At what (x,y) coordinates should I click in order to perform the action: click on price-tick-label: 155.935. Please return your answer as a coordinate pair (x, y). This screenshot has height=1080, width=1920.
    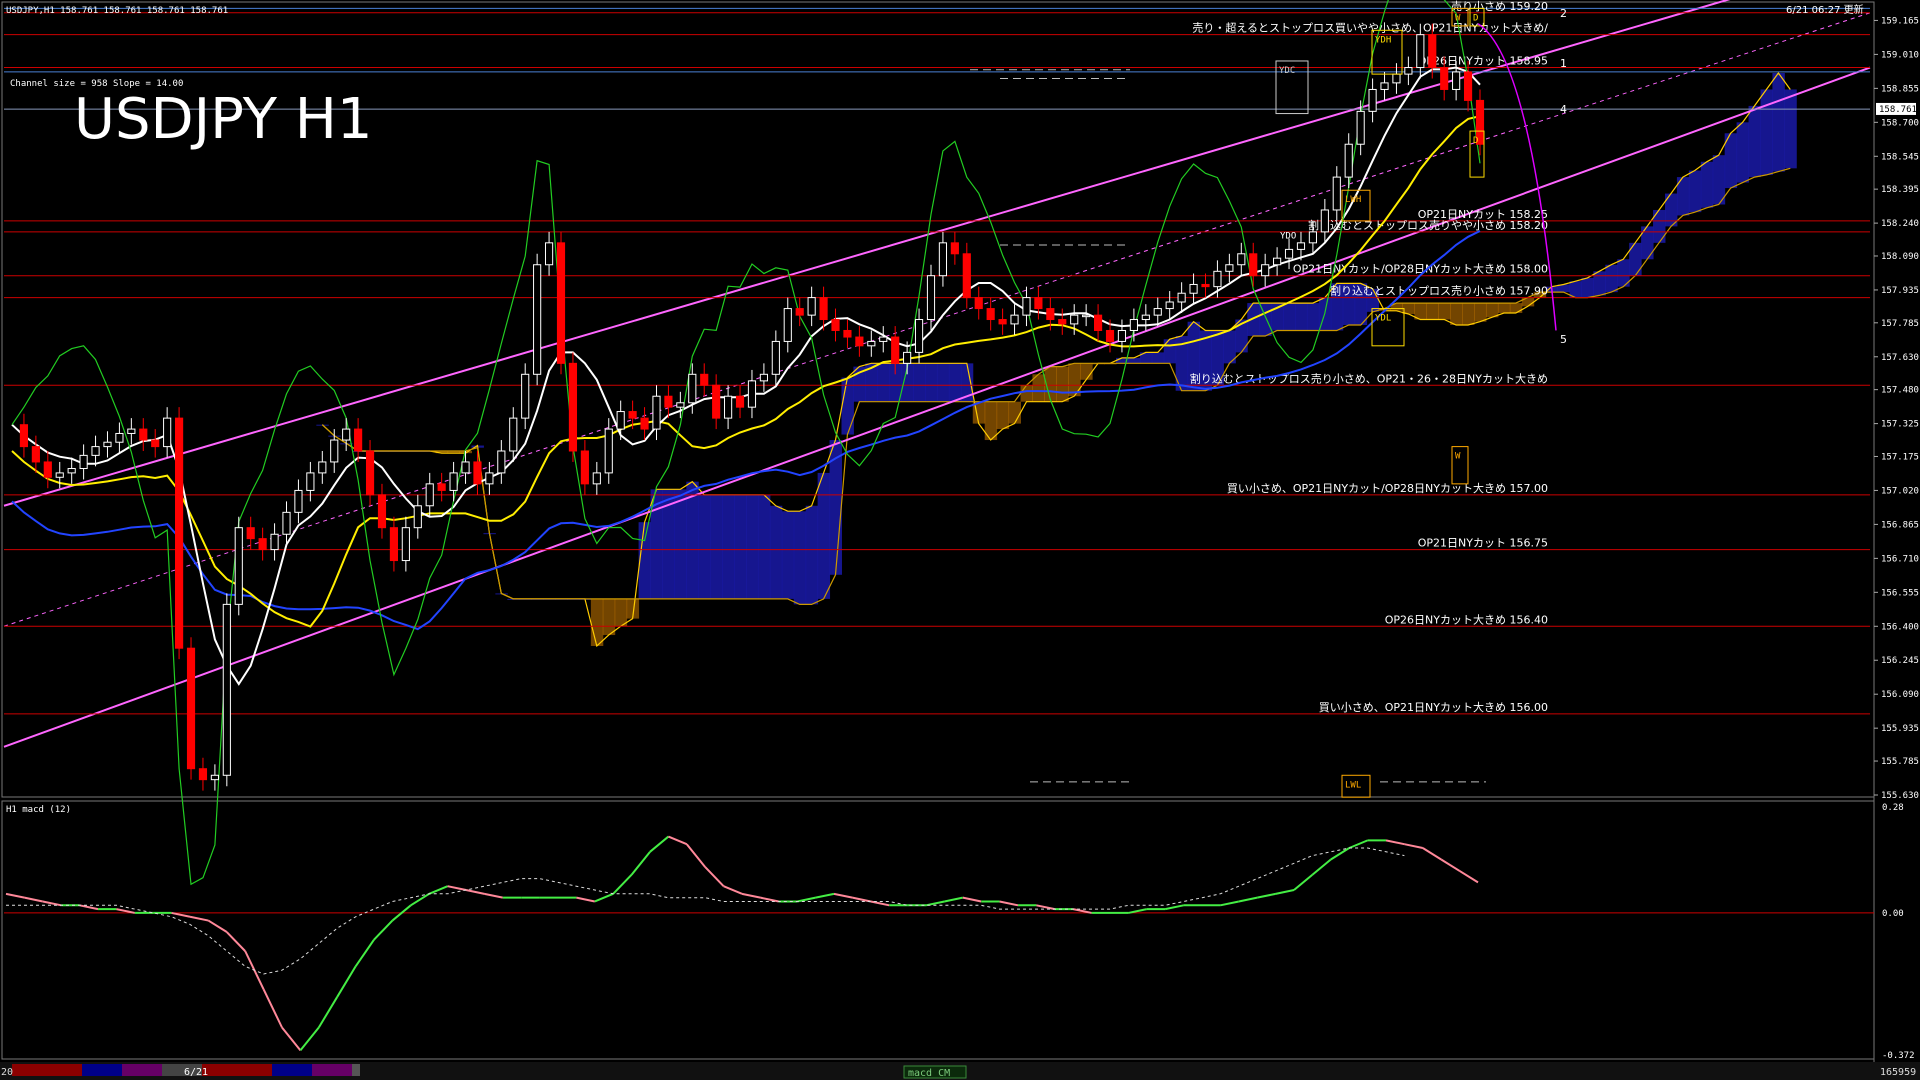
    Looking at the image, I should click on (1900, 729).